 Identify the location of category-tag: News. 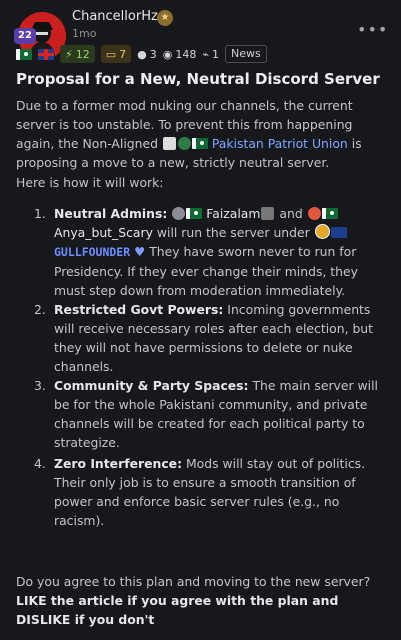
(245, 54).